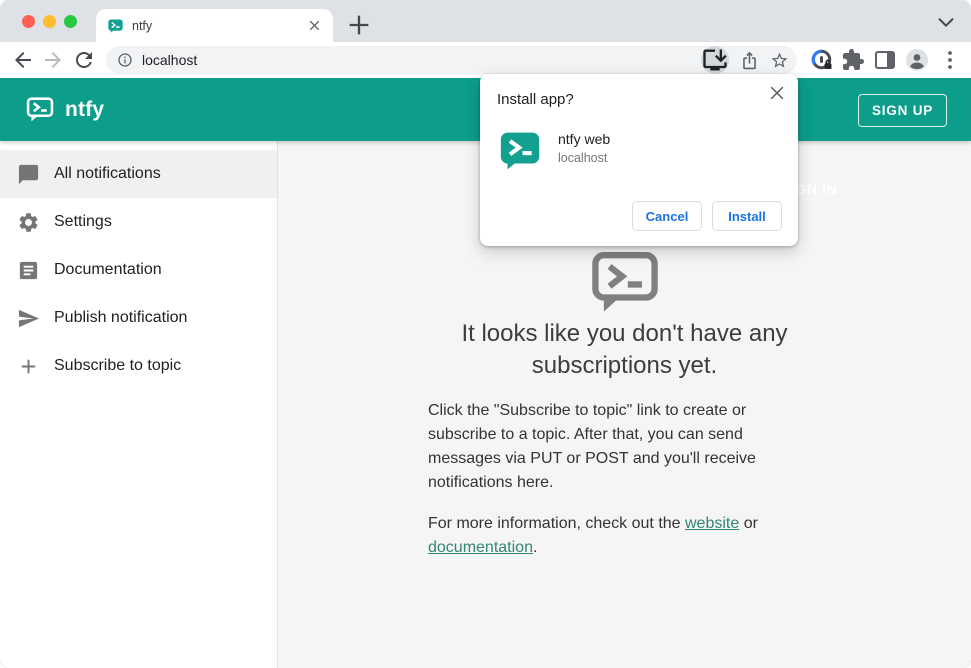  Describe the element at coordinates (712, 523) in the screenshot. I see `website-link: website` at that location.